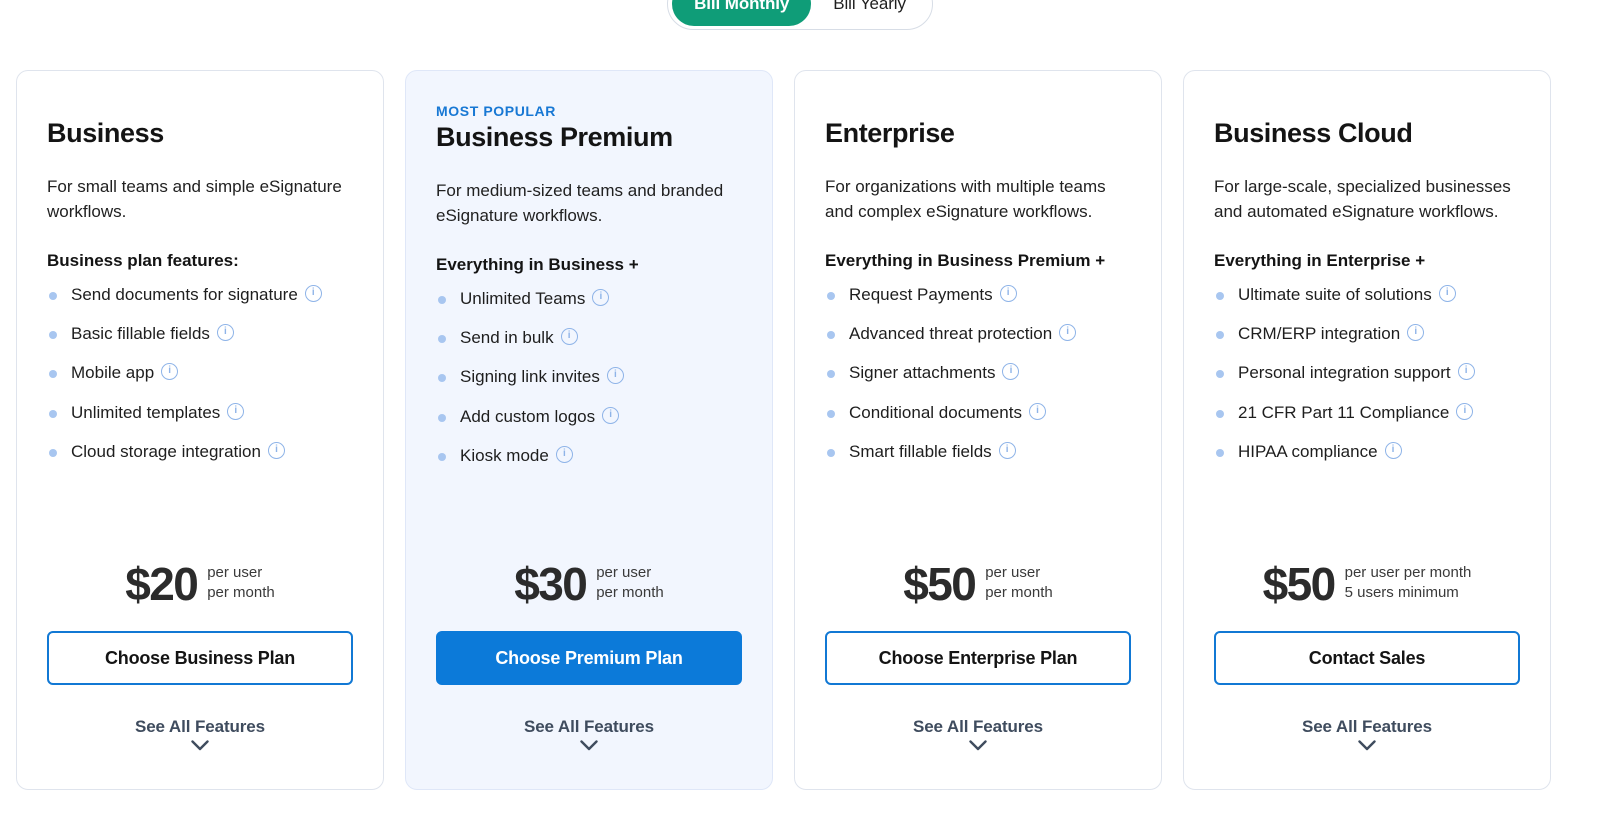 This screenshot has height=816, width=1600. I want to click on feature-item: Add custom logos i, so click(589, 416).